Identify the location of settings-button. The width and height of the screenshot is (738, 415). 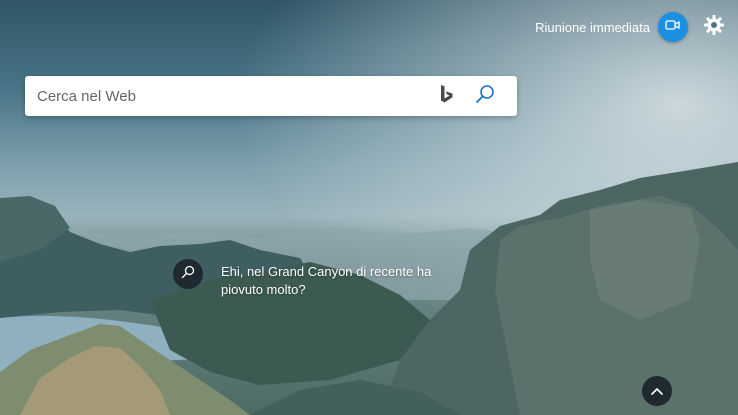
(714, 27).